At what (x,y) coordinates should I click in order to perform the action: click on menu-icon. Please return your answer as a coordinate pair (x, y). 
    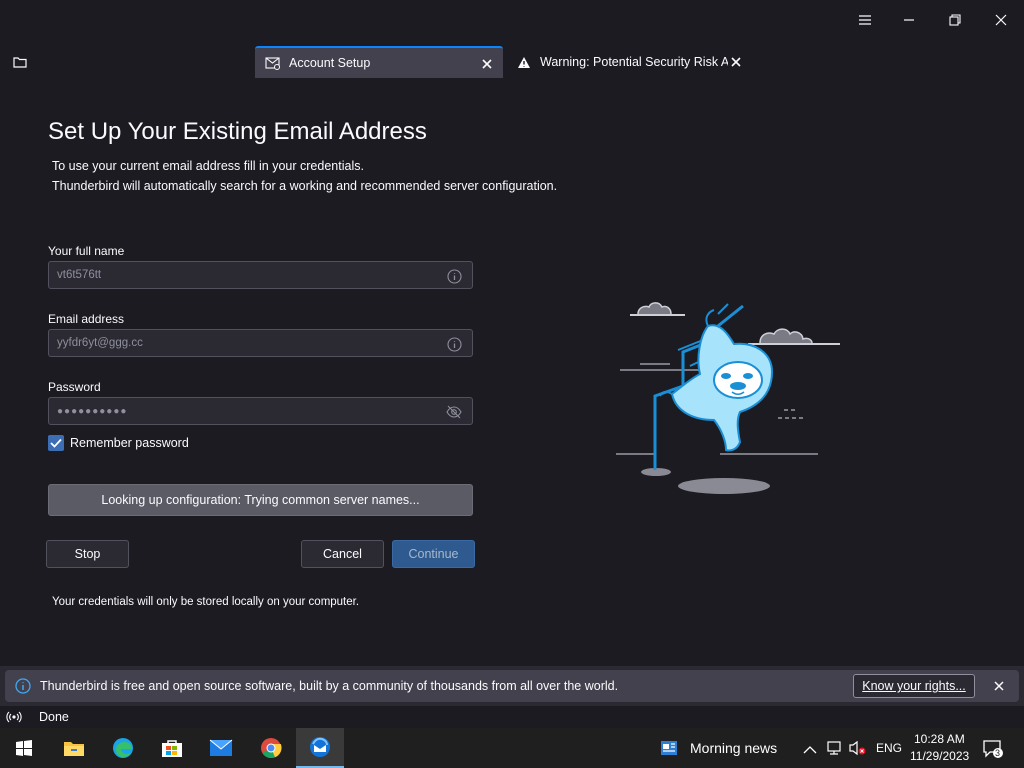
    Looking at the image, I should click on (865, 20).